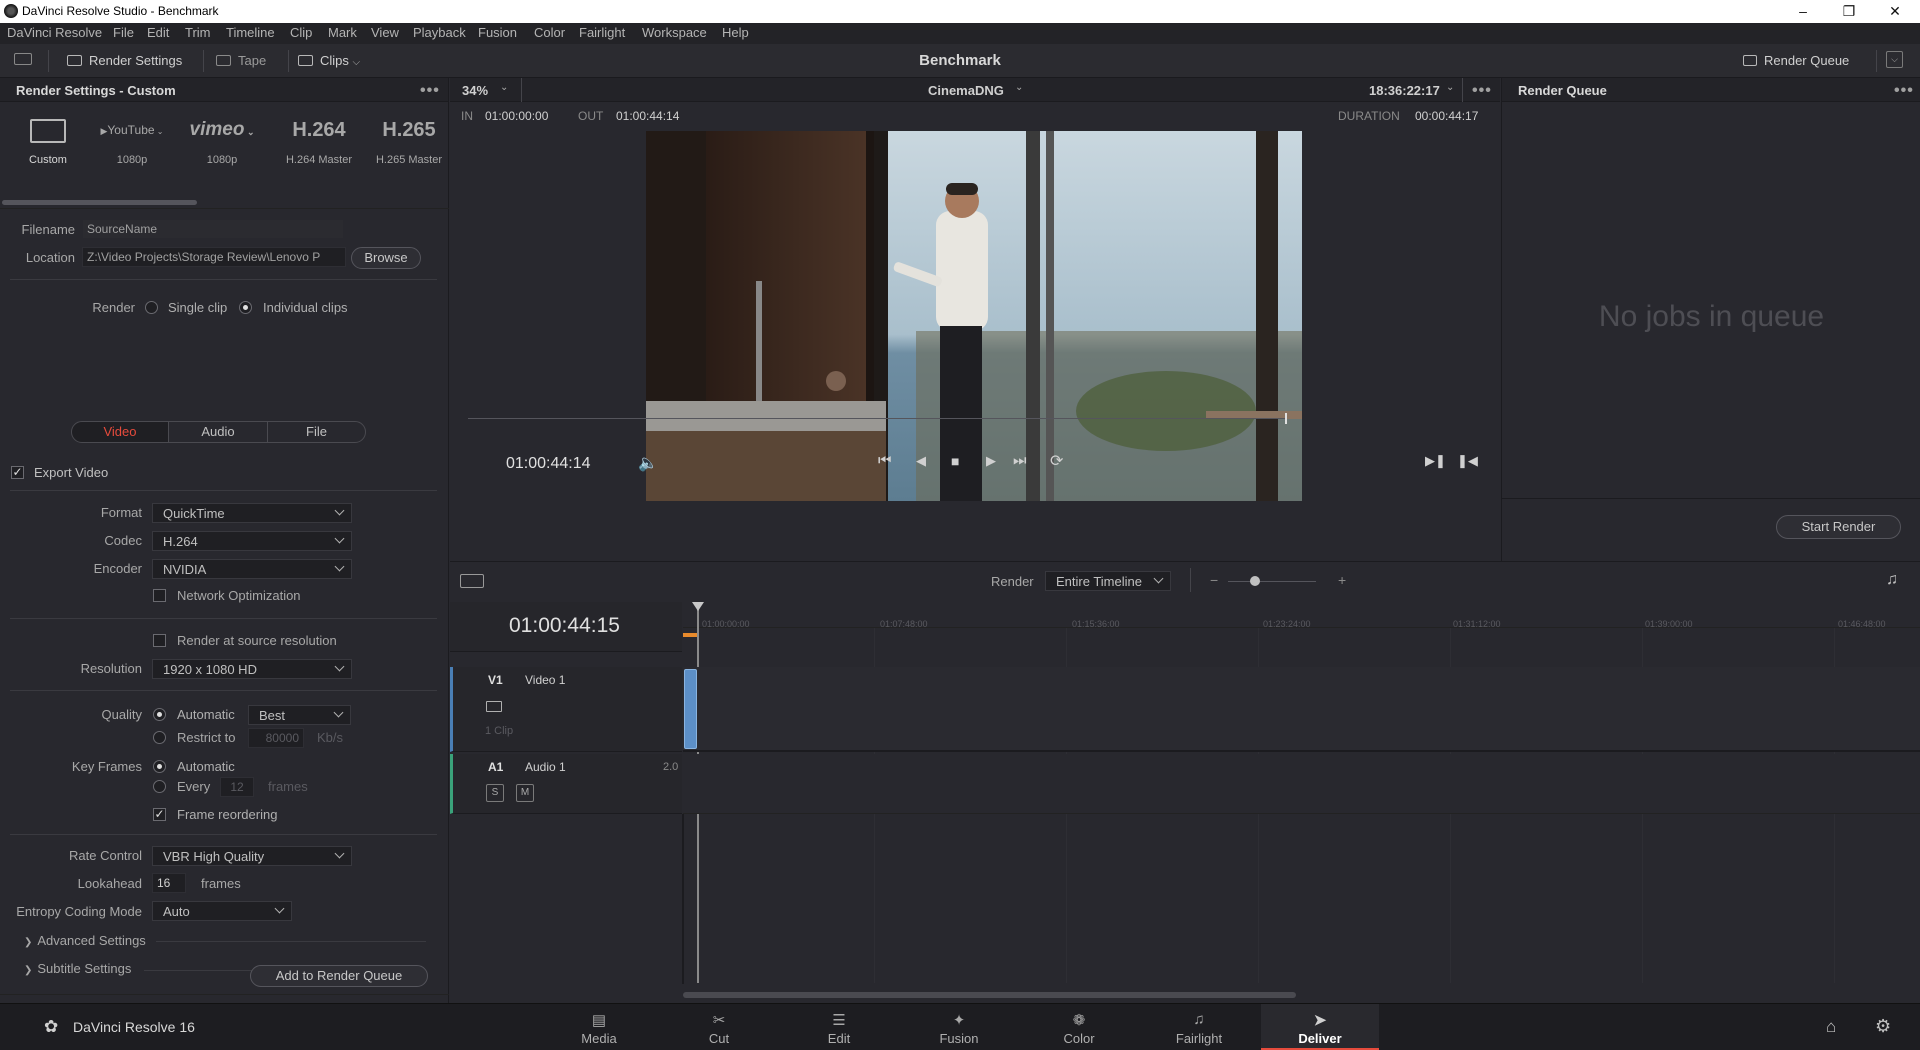 The image size is (1920, 1050). What do you see at coordinates (222, 911) in the screenshot?
I see `entropy-coding-select: Auto` at bounding box center [222, 911].